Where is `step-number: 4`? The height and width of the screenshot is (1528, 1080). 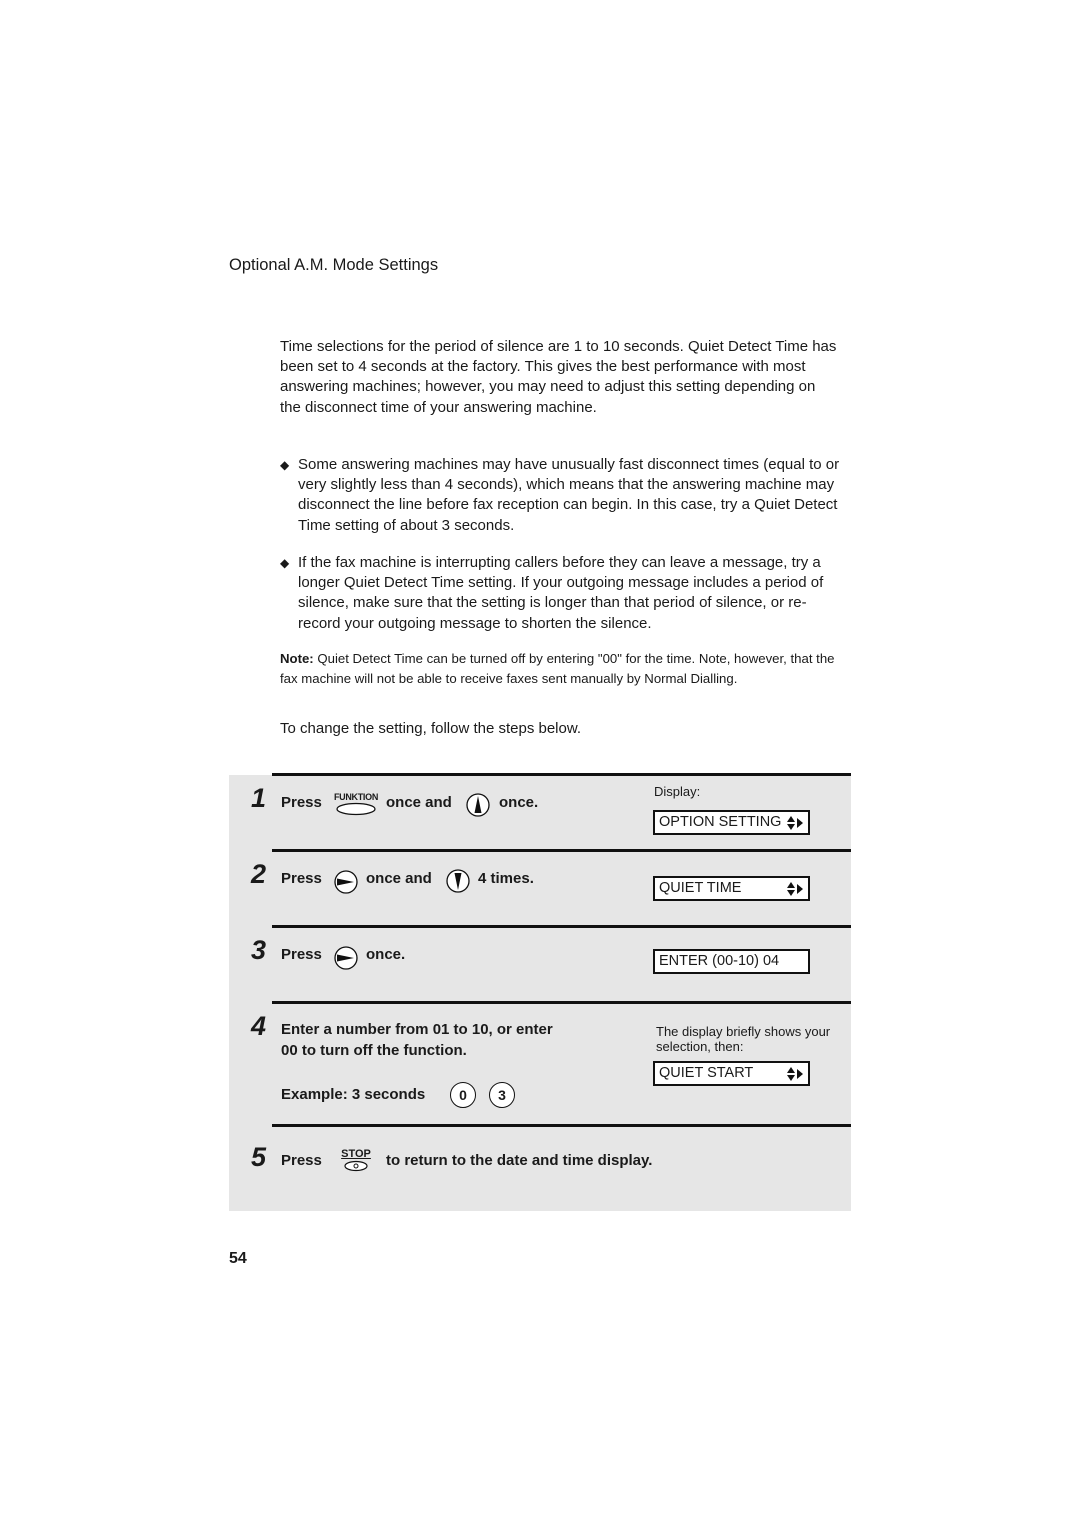 step-number: 4 is located at coordinates (259, 1026).